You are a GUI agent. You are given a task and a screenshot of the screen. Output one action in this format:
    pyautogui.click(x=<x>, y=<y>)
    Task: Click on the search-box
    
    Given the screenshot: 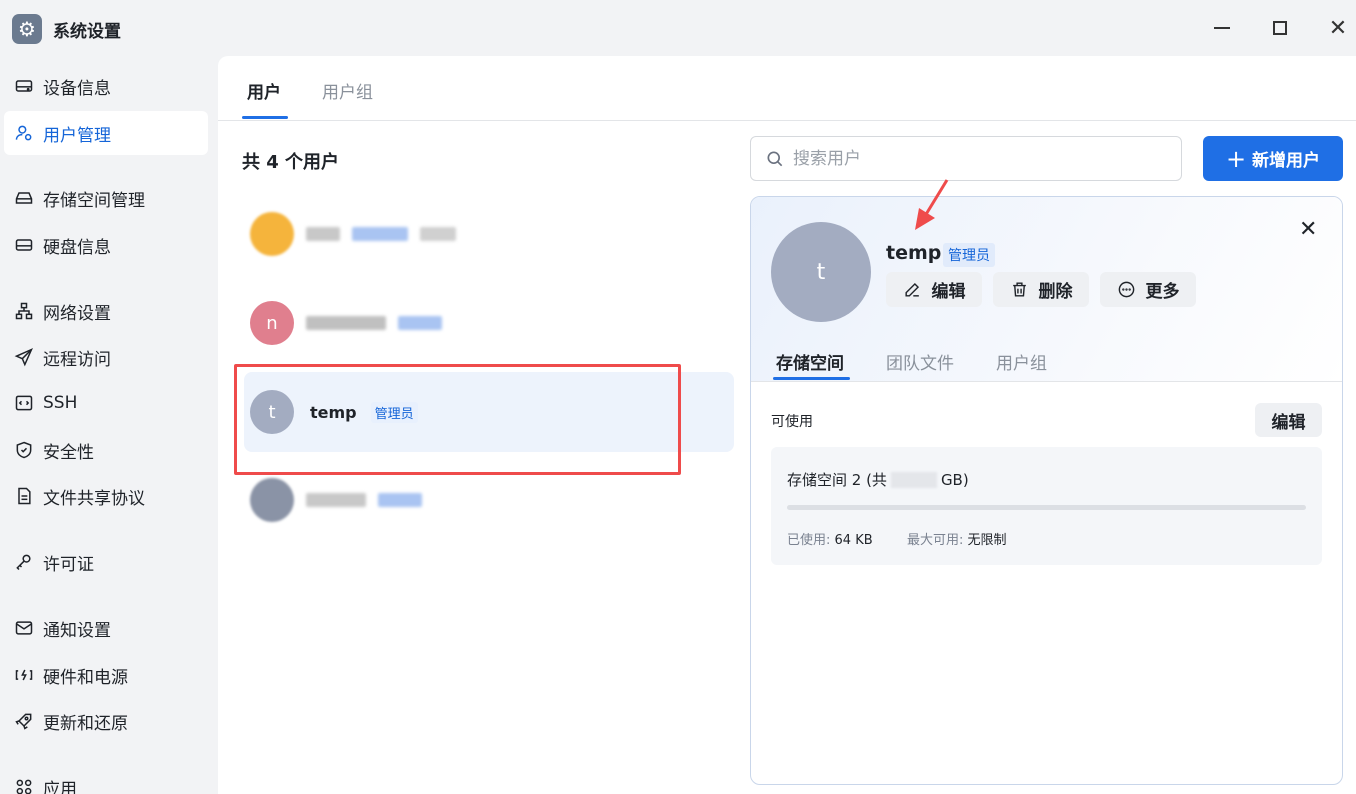 What is the action you would take?
    pyautogui.click(x=966, y=158)
    